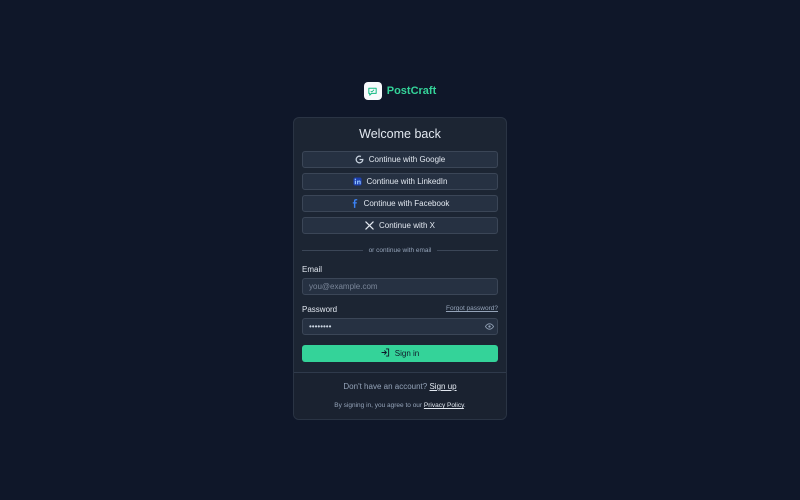 This screenshot has width=800, height=500. What do you see at coordinates (372, 91) in the screenshot?
I see `chat-bubble-icon` at bounding box center [372, 91].